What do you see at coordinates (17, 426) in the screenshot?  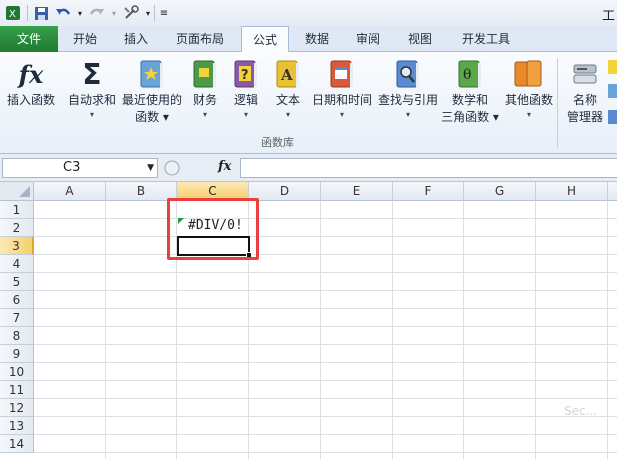 I see `row-header-13: 13` at bounding box center [17, 426].